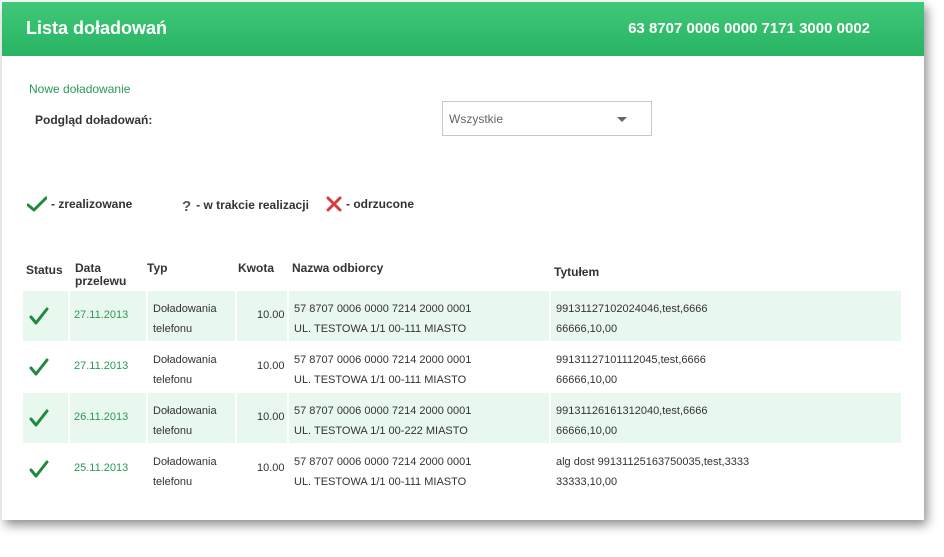 The width and height of the screenshot is (944, 557). Describe the element at coordinates (587, 482) in the screenshot. I see `row-title-line2: 33333,10,00` at that location.